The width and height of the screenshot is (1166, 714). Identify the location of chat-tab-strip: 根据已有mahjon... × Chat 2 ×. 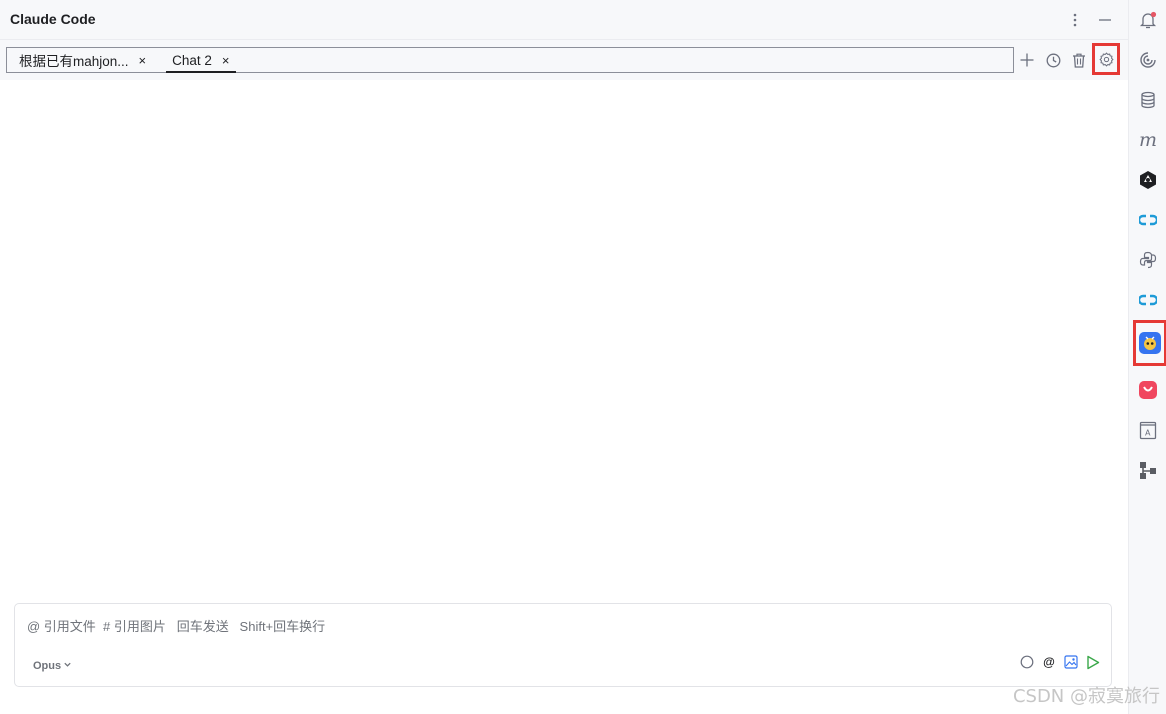
(510, 60).